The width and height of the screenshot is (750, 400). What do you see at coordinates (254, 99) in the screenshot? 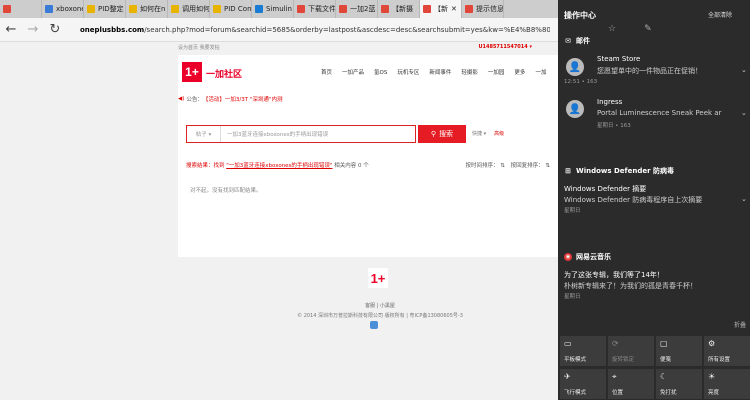
I see `announcement-link: 一加3/3T "深圳通"内测` at bounding box center [254, 99].